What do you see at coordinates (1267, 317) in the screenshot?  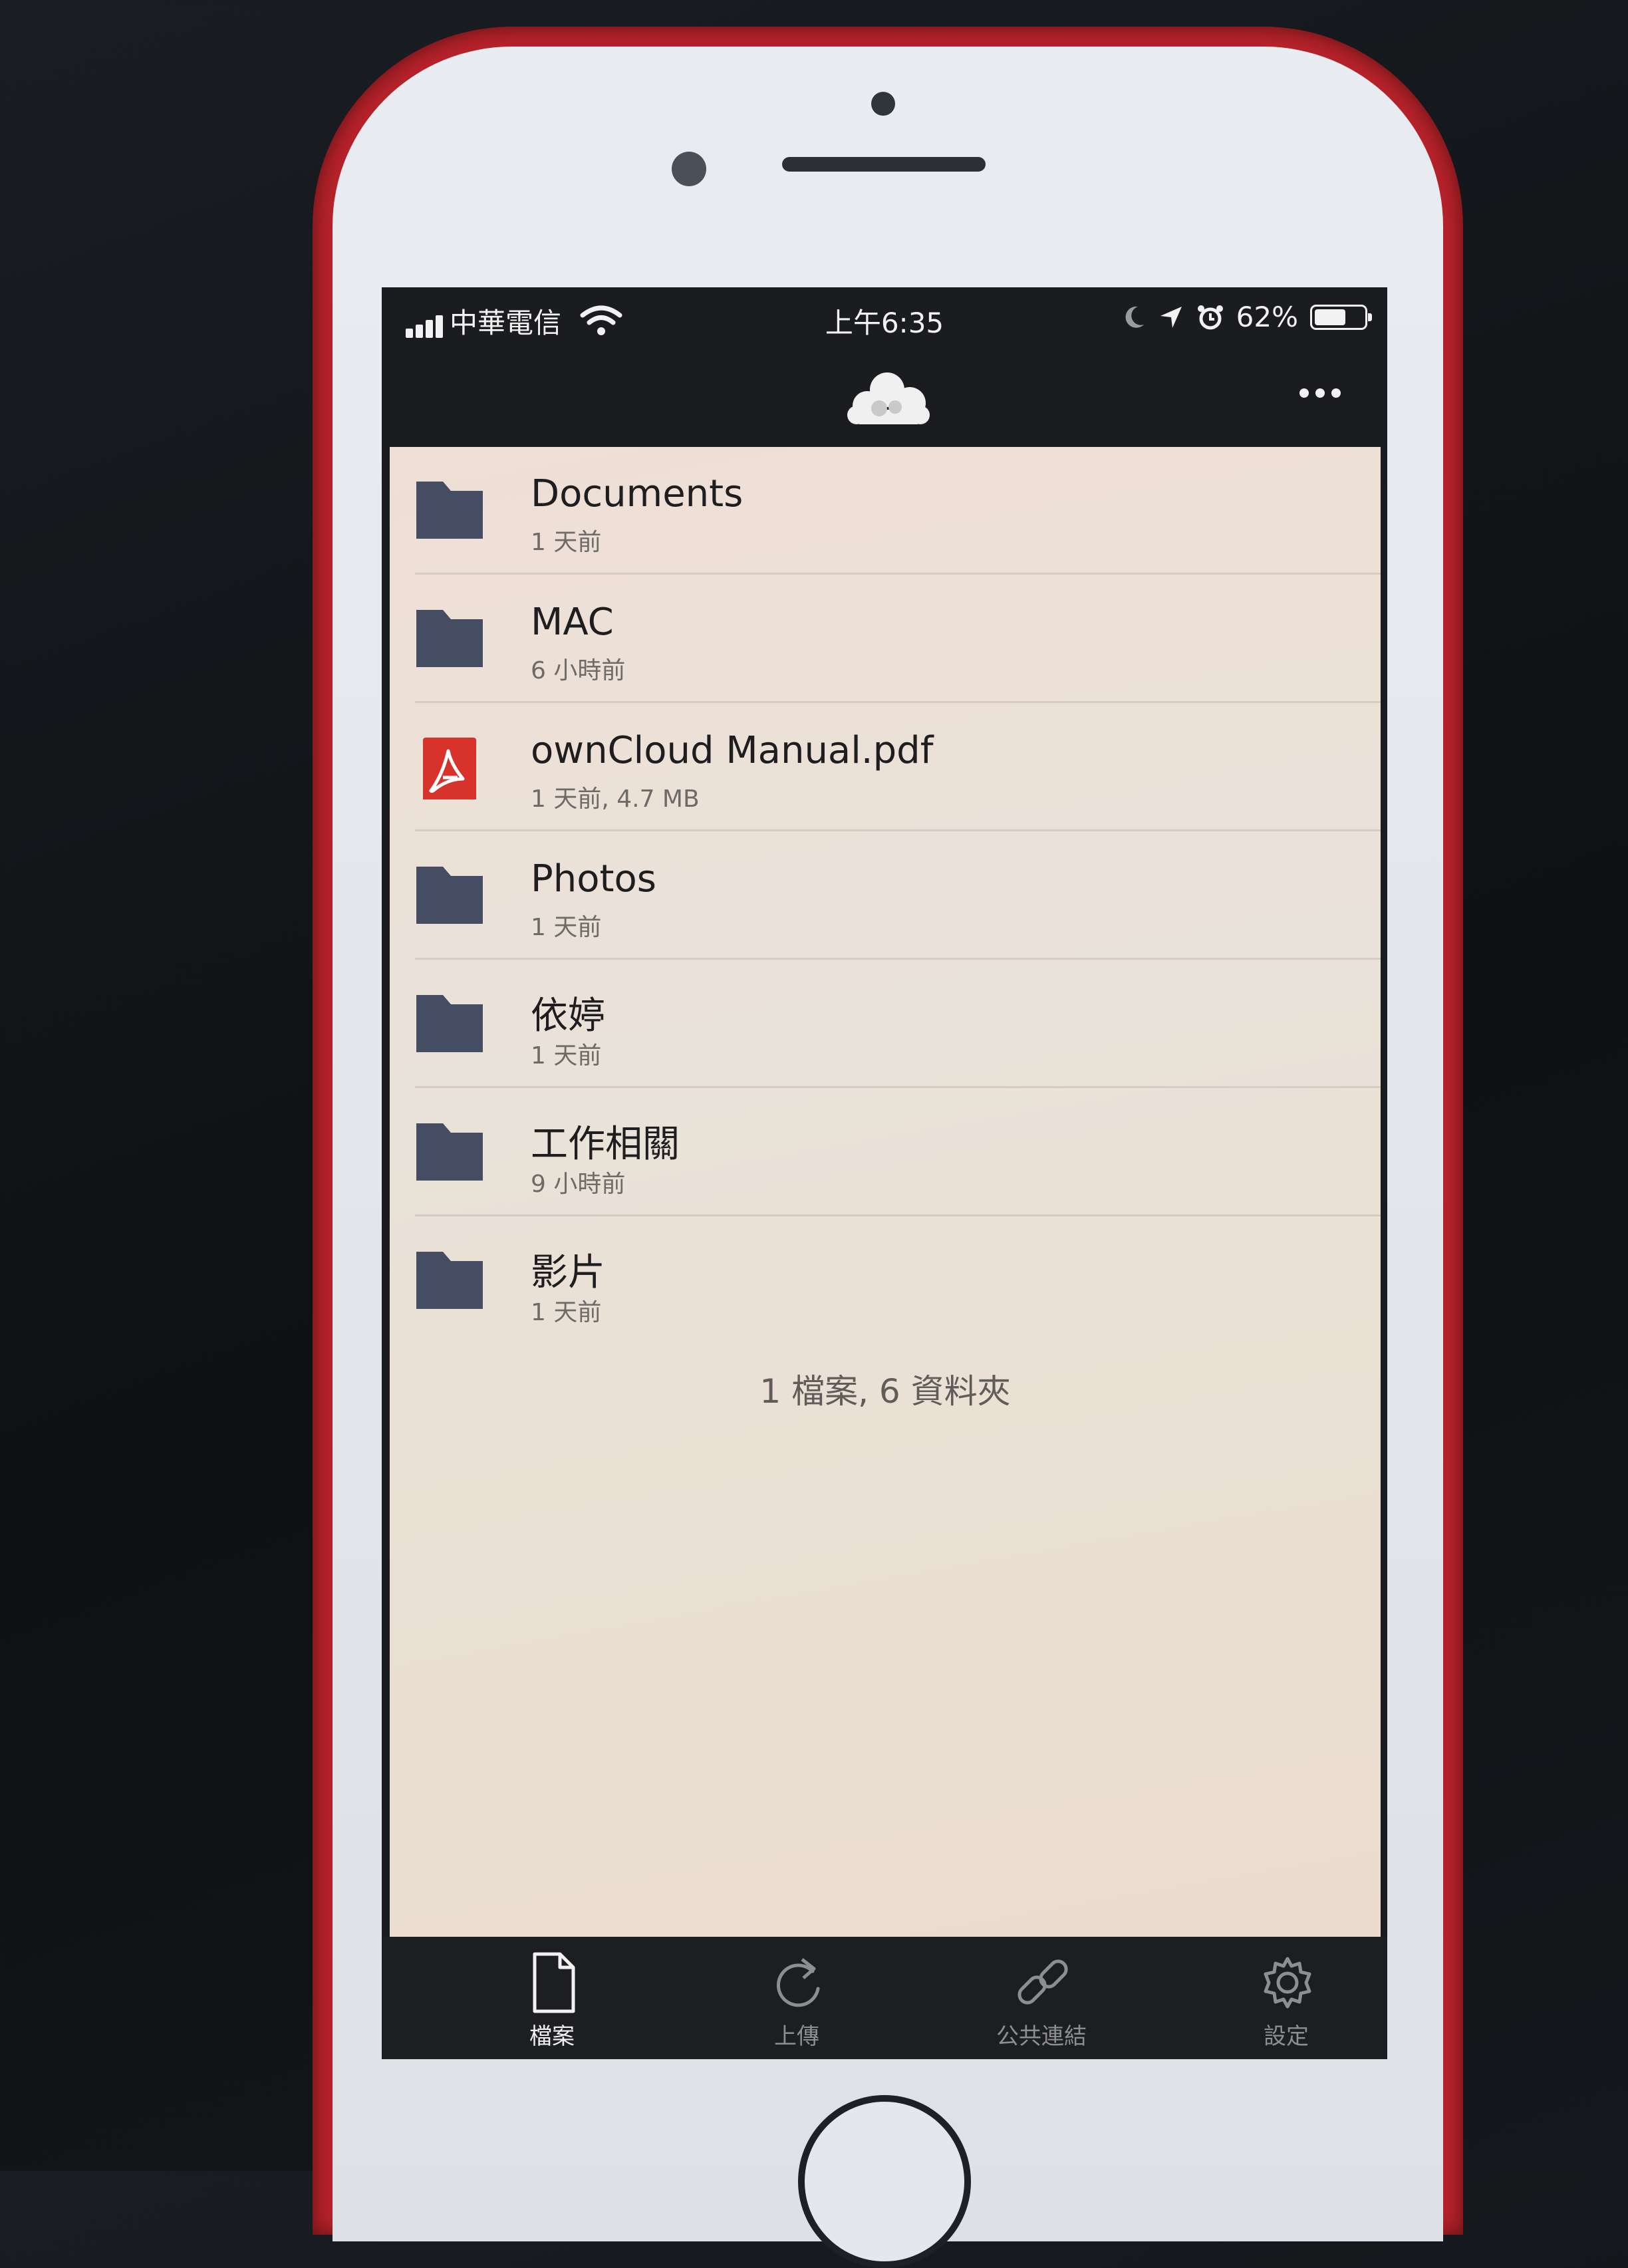 I see `battery-percent: 62%` at bounding box center [1267, 317].